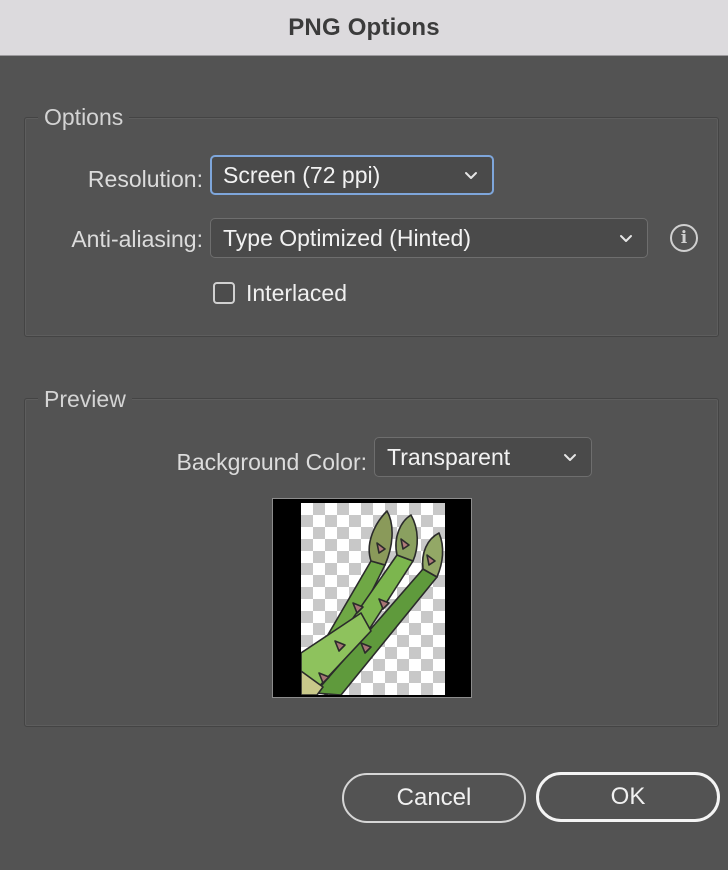 This screenshot has width=728, height=870. What do you see at coordinates (272, 462) in the screenshot?
I see `background-color-label: Background Color:` at bounding box center [272, 462].